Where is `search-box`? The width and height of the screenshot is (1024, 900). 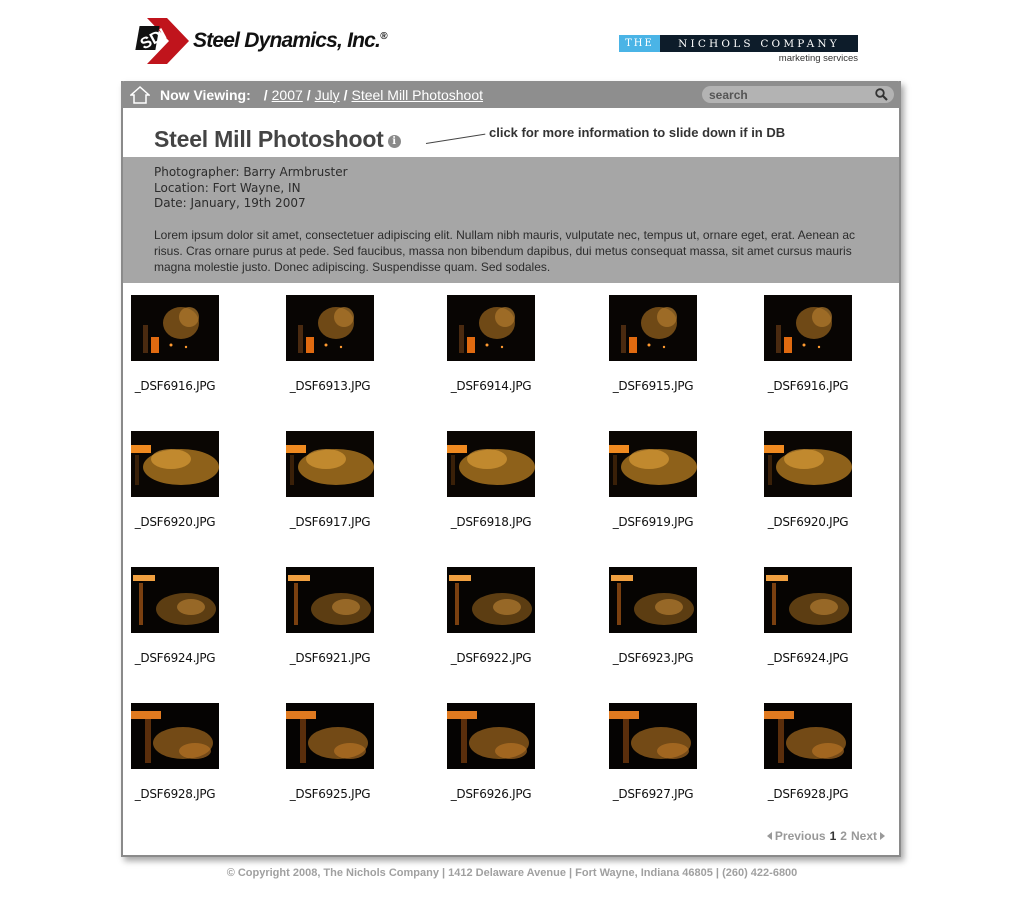
search-box is located at coordinates (798, 94).